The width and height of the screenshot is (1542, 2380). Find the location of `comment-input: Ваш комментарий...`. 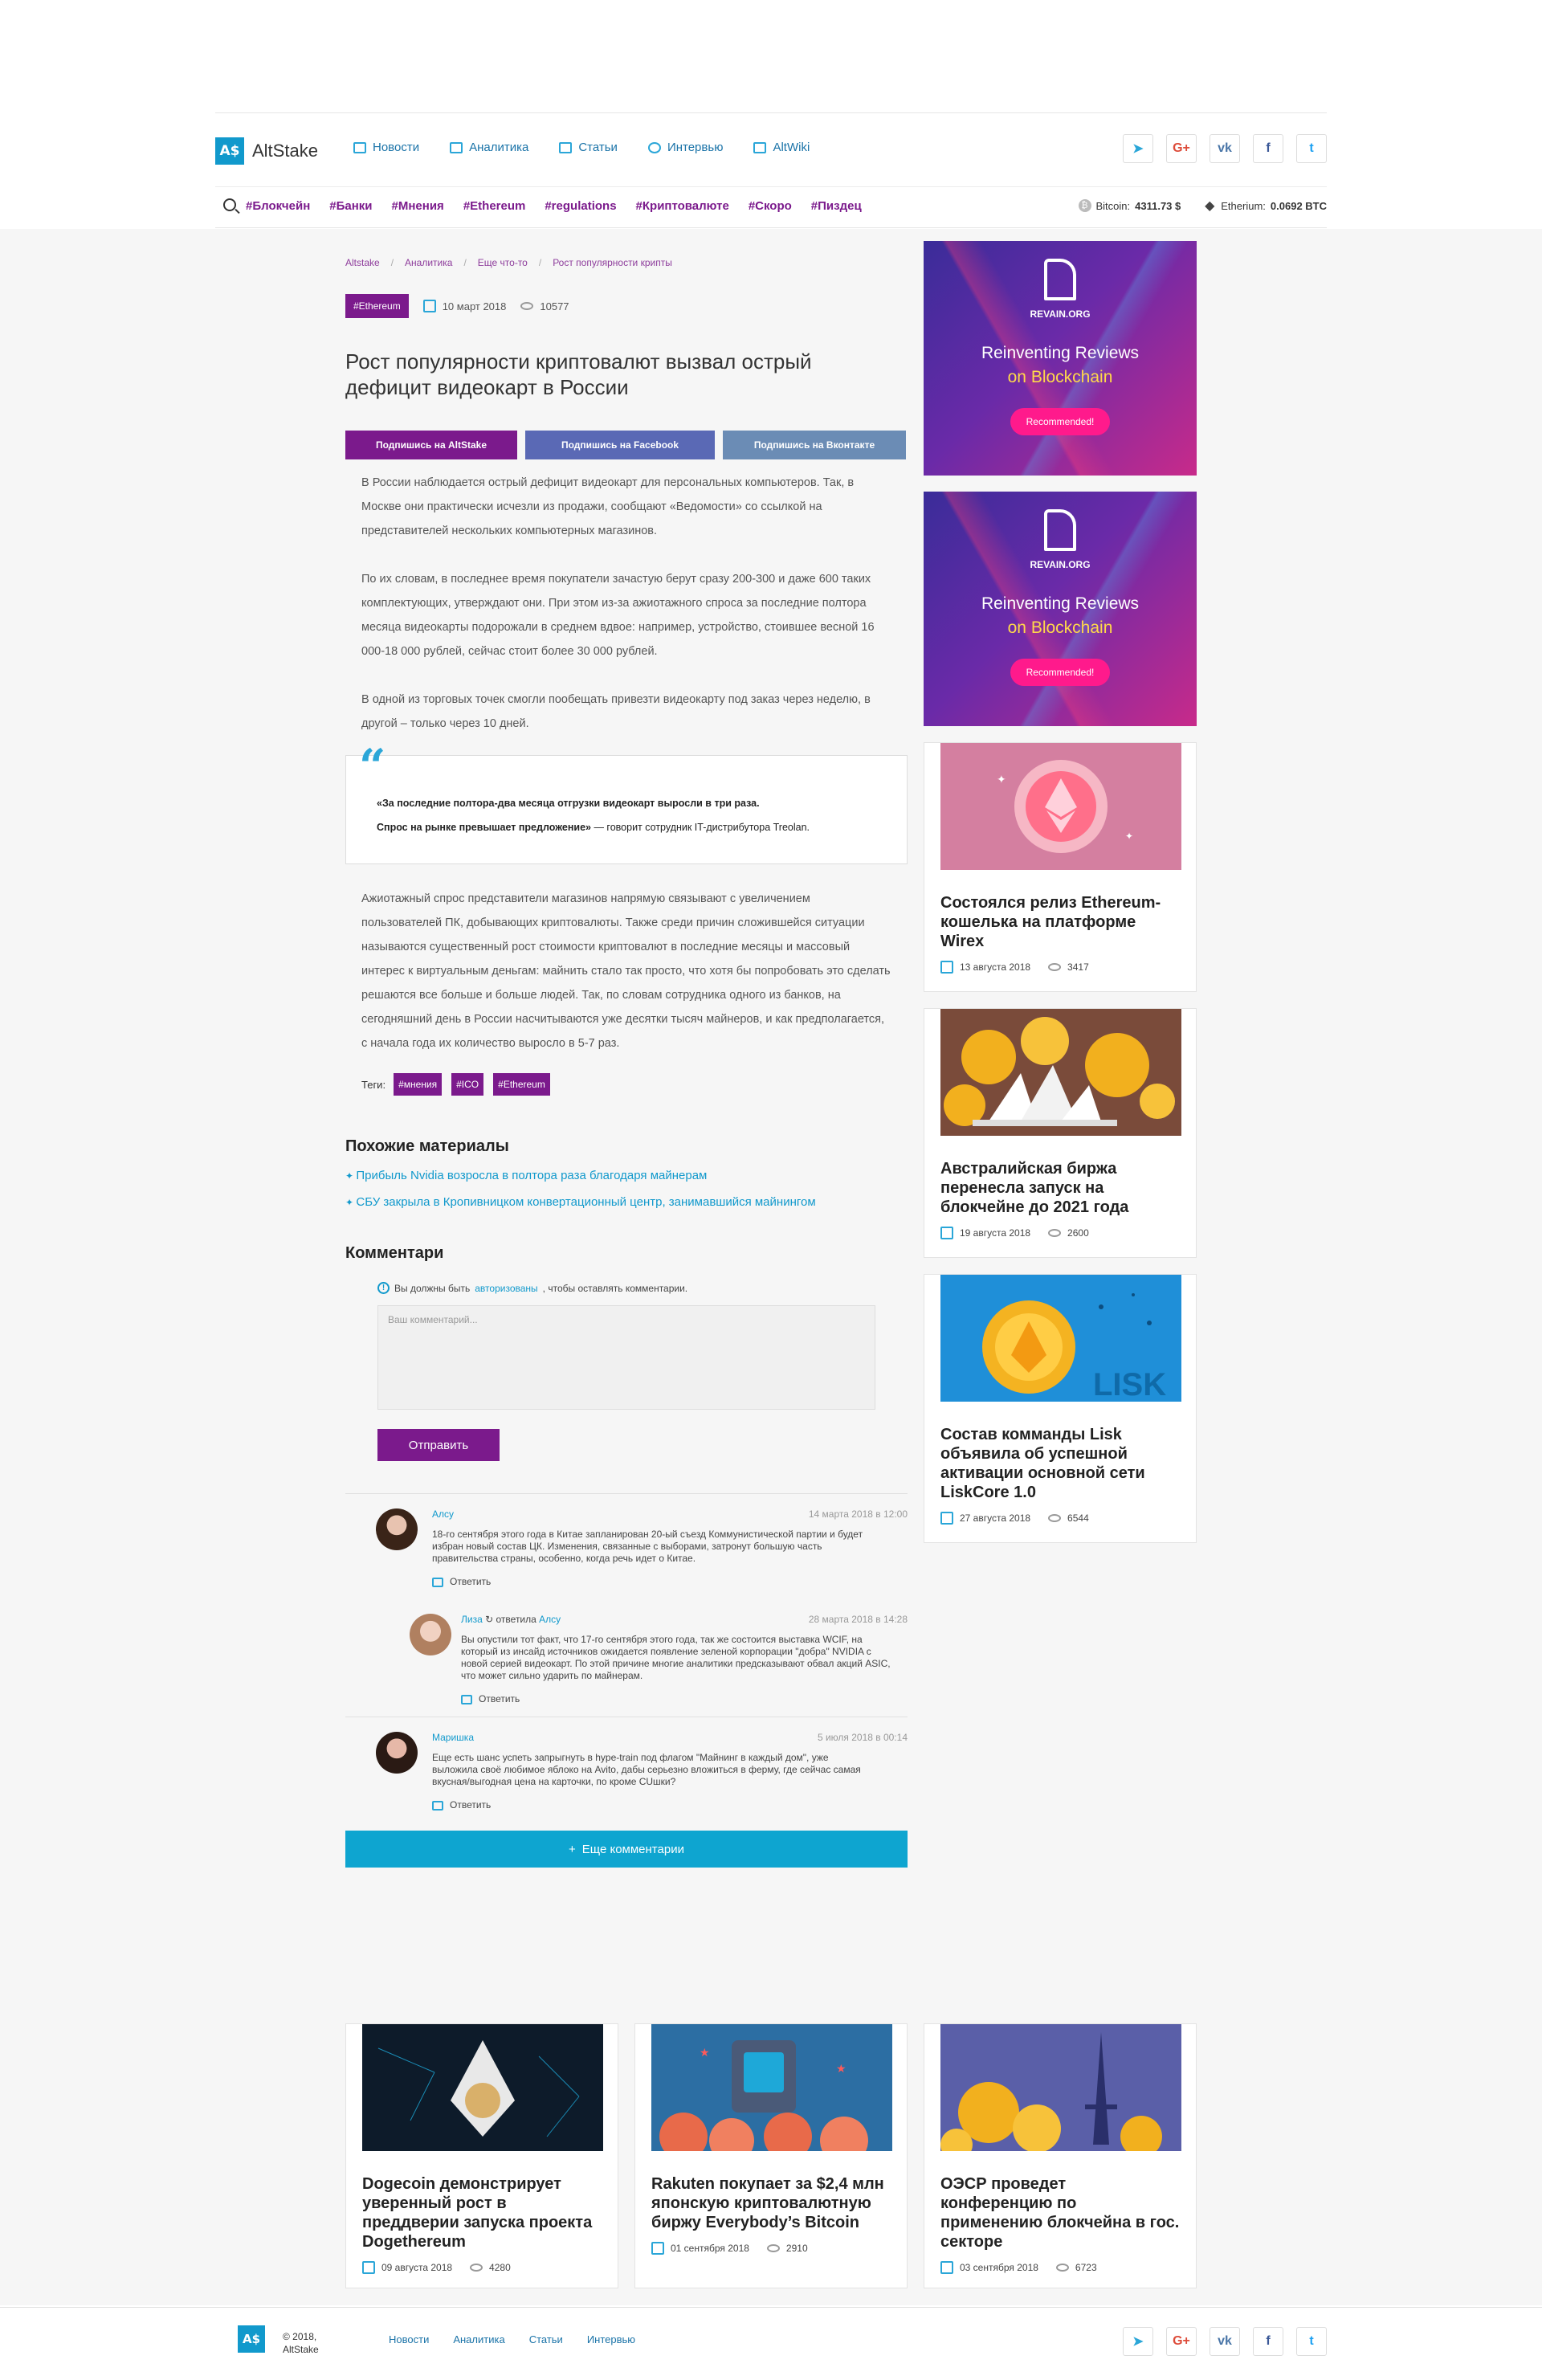

comment-input: Ваш комментарий... is located at coordinates (626, 1357).